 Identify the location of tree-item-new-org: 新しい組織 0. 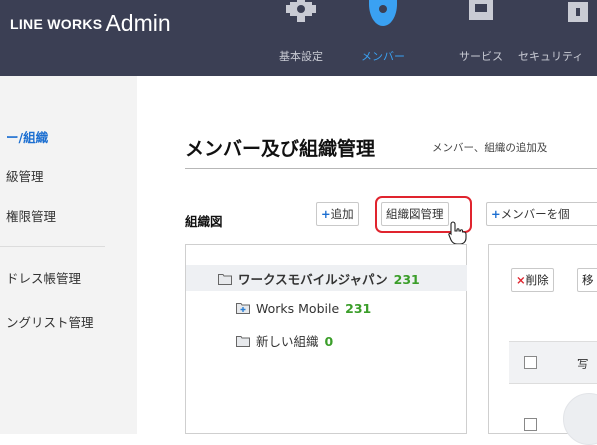
(284, 340).